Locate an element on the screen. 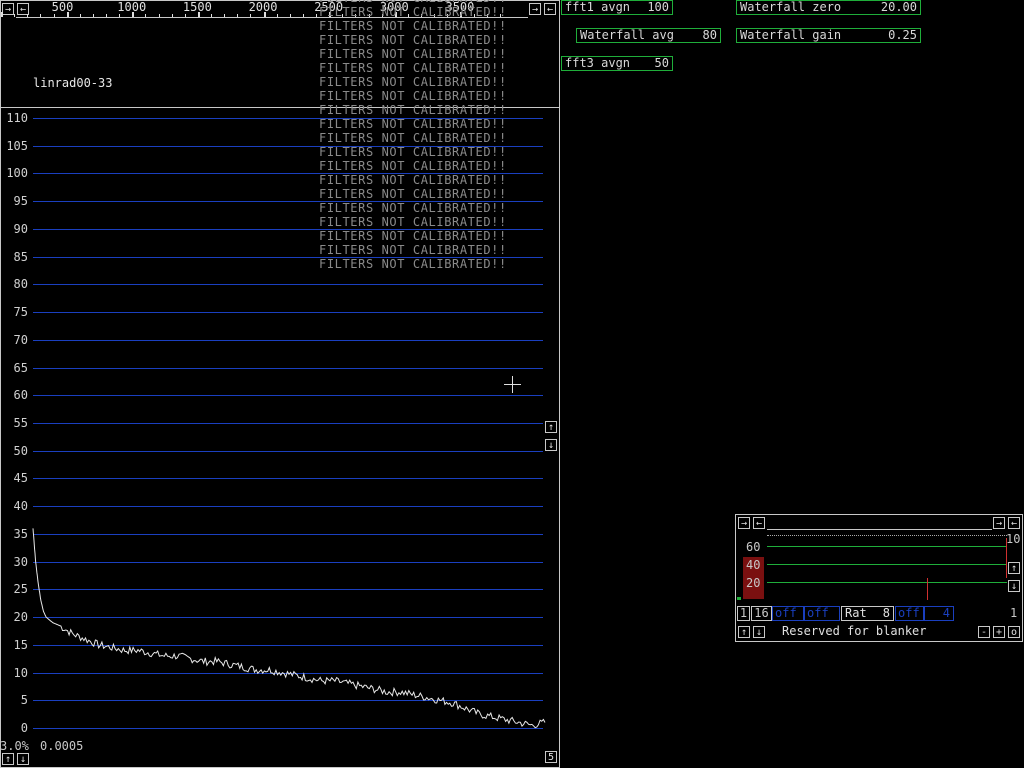 This screenshot has height=768, width=1024. waterfall-gain-box: Waterfall gain 0.25 is located at coordinates (828, 35).